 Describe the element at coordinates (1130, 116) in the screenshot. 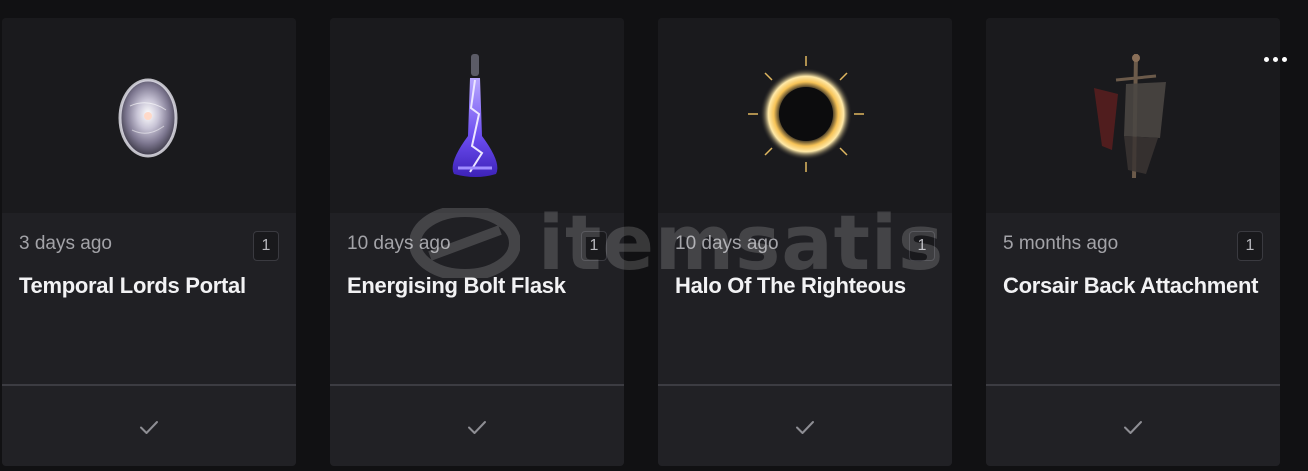

I see `ship-mast-icon` at that location.